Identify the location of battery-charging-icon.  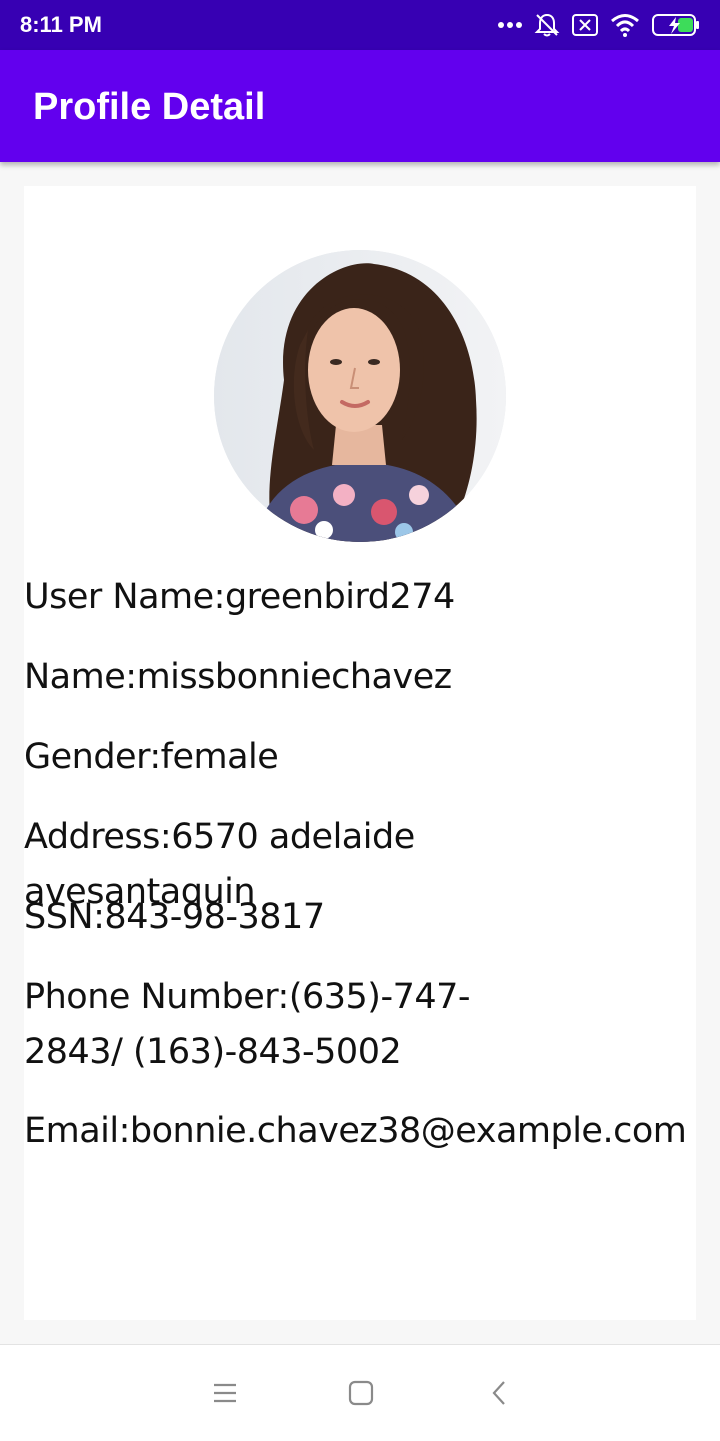
(676, 25).